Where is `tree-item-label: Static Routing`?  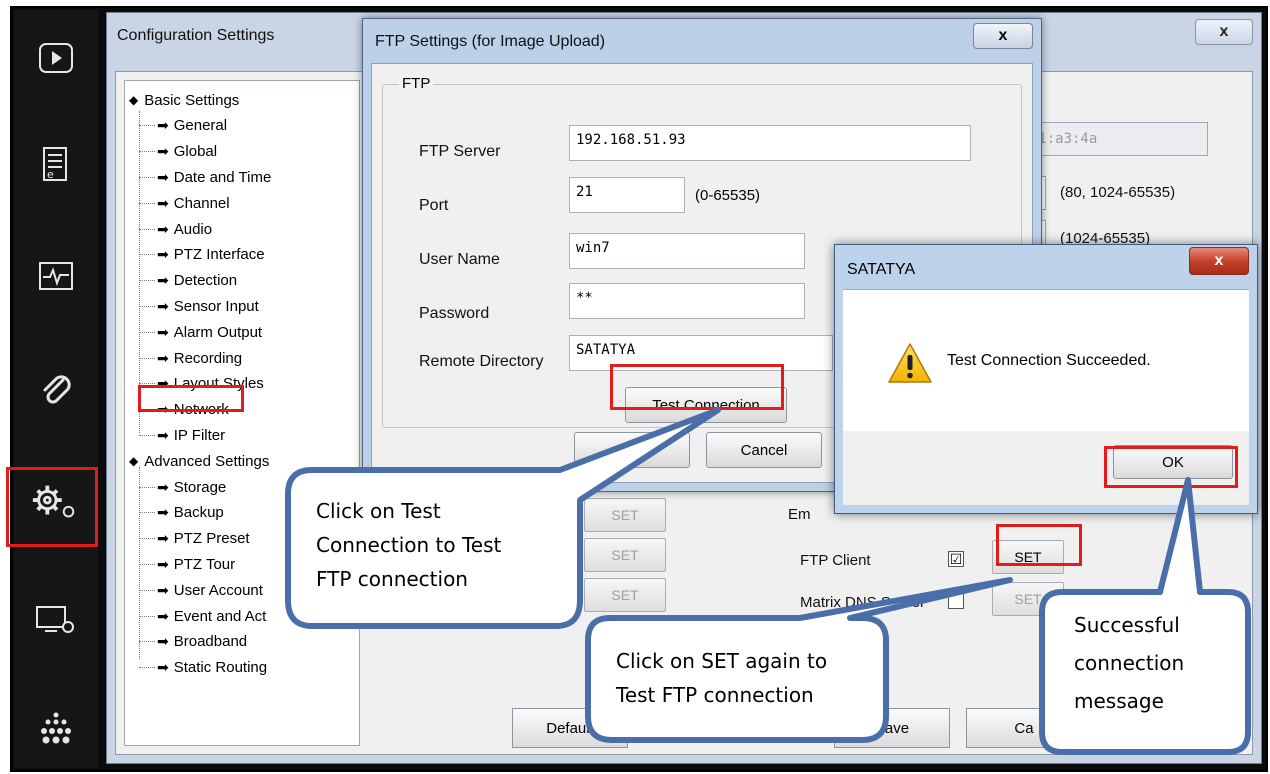
tree-item-label: Static Routing is located at coordinates (220, 668).